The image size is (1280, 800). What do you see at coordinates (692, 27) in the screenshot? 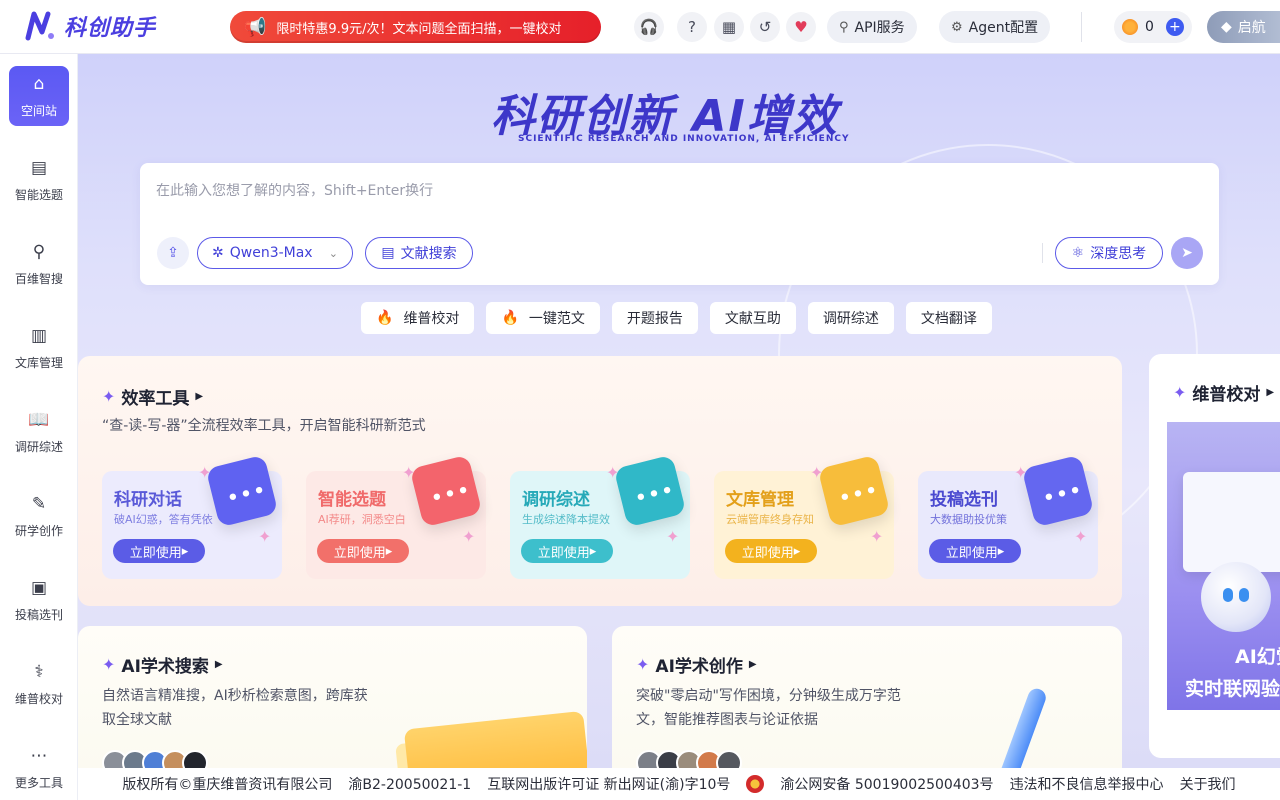
I see `help-icon: ?` at bounding box center [692, 27].